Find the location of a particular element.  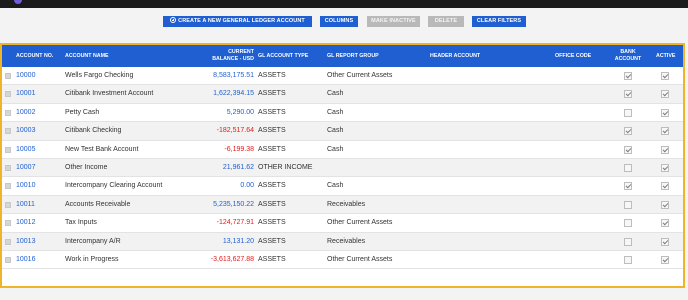

account-no-link: 10013 is located at coordinates (25, 242).